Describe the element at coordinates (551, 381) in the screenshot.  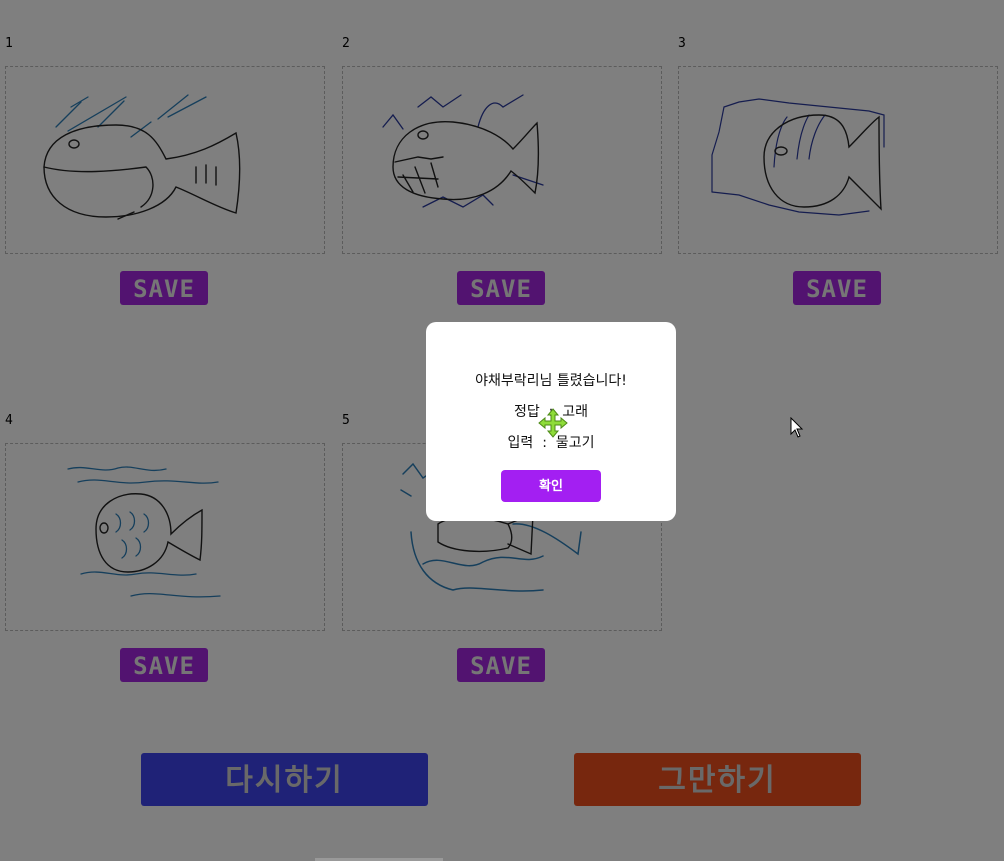
I see `result-message: 야채부락리님 틀렸습니다!` at that location.